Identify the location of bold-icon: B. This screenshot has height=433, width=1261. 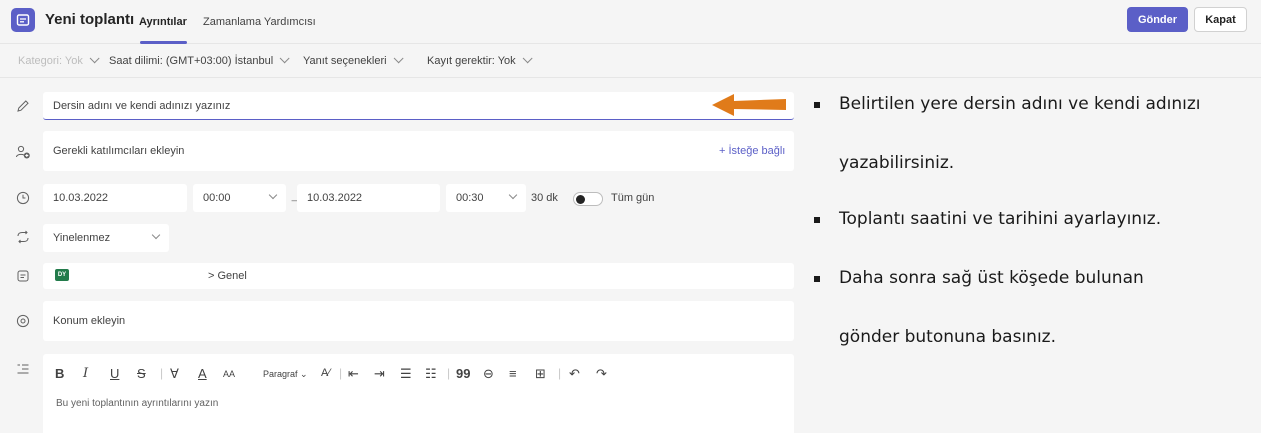
(59, 373).